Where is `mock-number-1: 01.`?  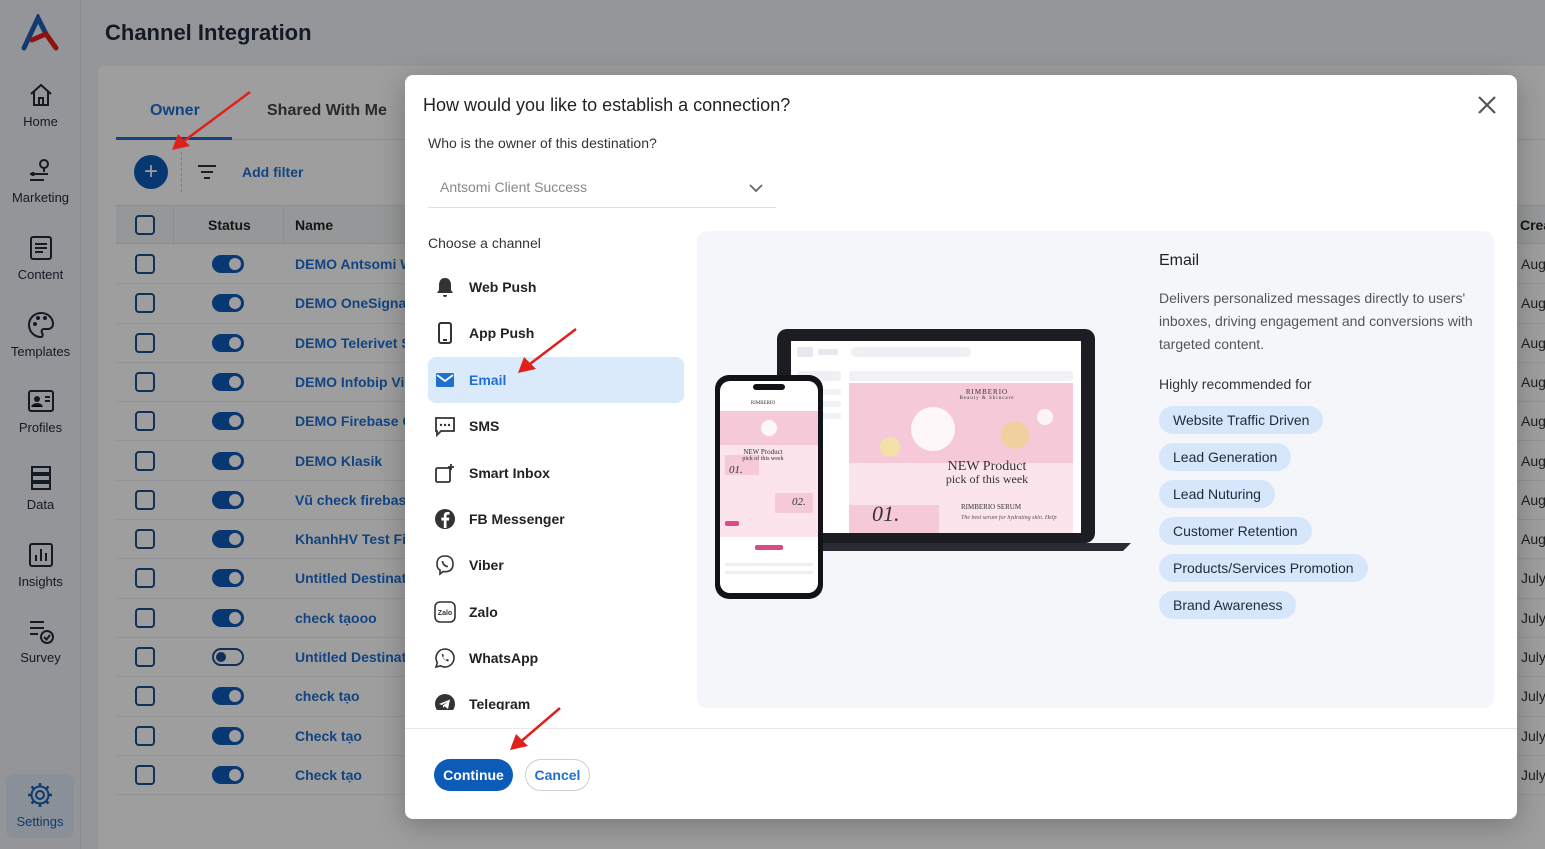 mock-number-1: 01. is located at coordinates (886, 513).